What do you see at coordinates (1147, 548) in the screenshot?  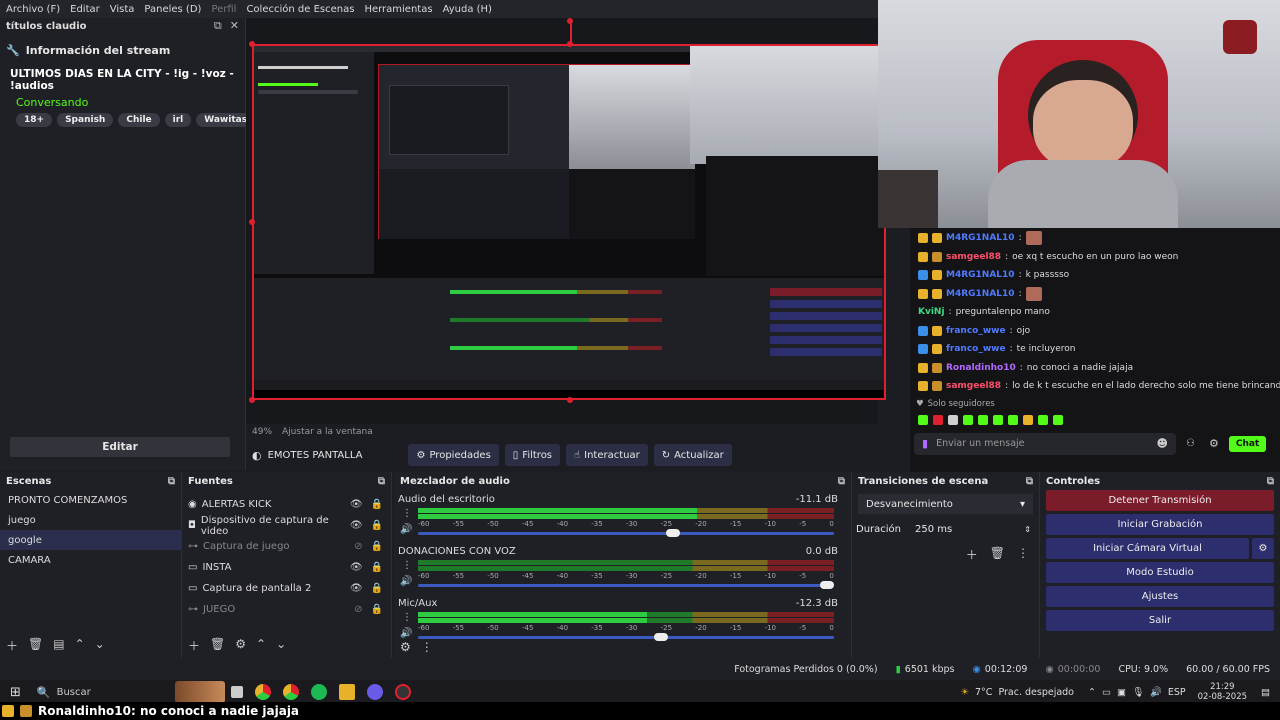 I see `virtual-camera-button: Iniciar Cámara Virtual` at bounding box center [1147, 548].